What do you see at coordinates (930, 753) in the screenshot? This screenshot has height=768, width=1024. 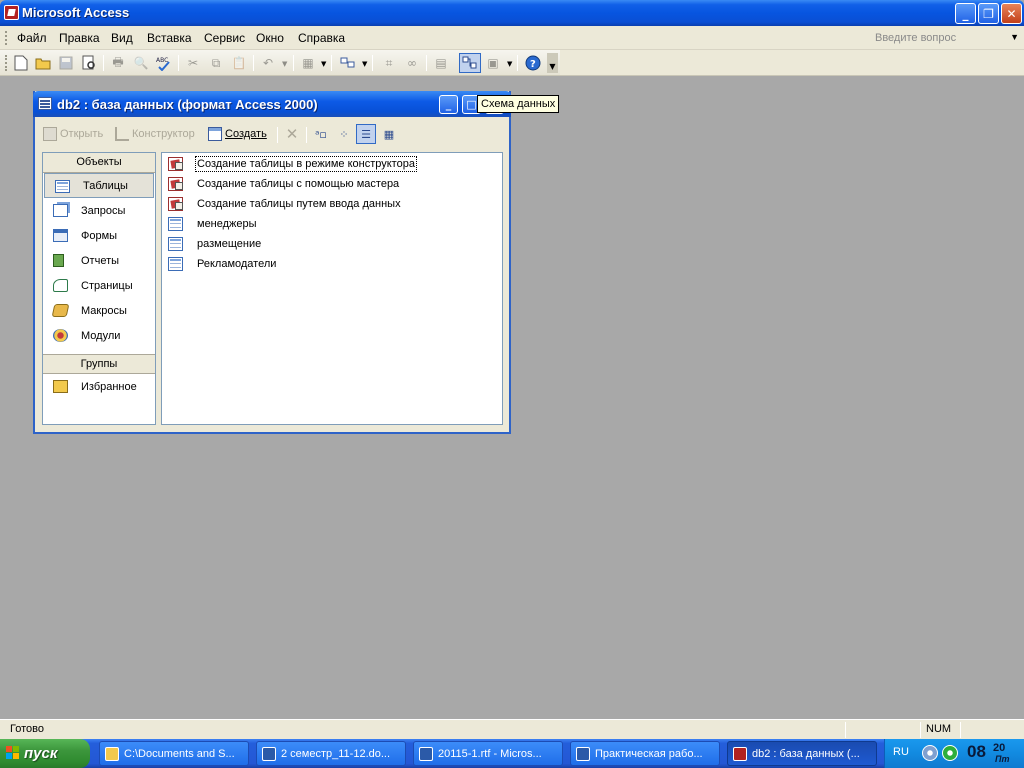 I see `tray-expand-icon` at bounding box center [930, 753].